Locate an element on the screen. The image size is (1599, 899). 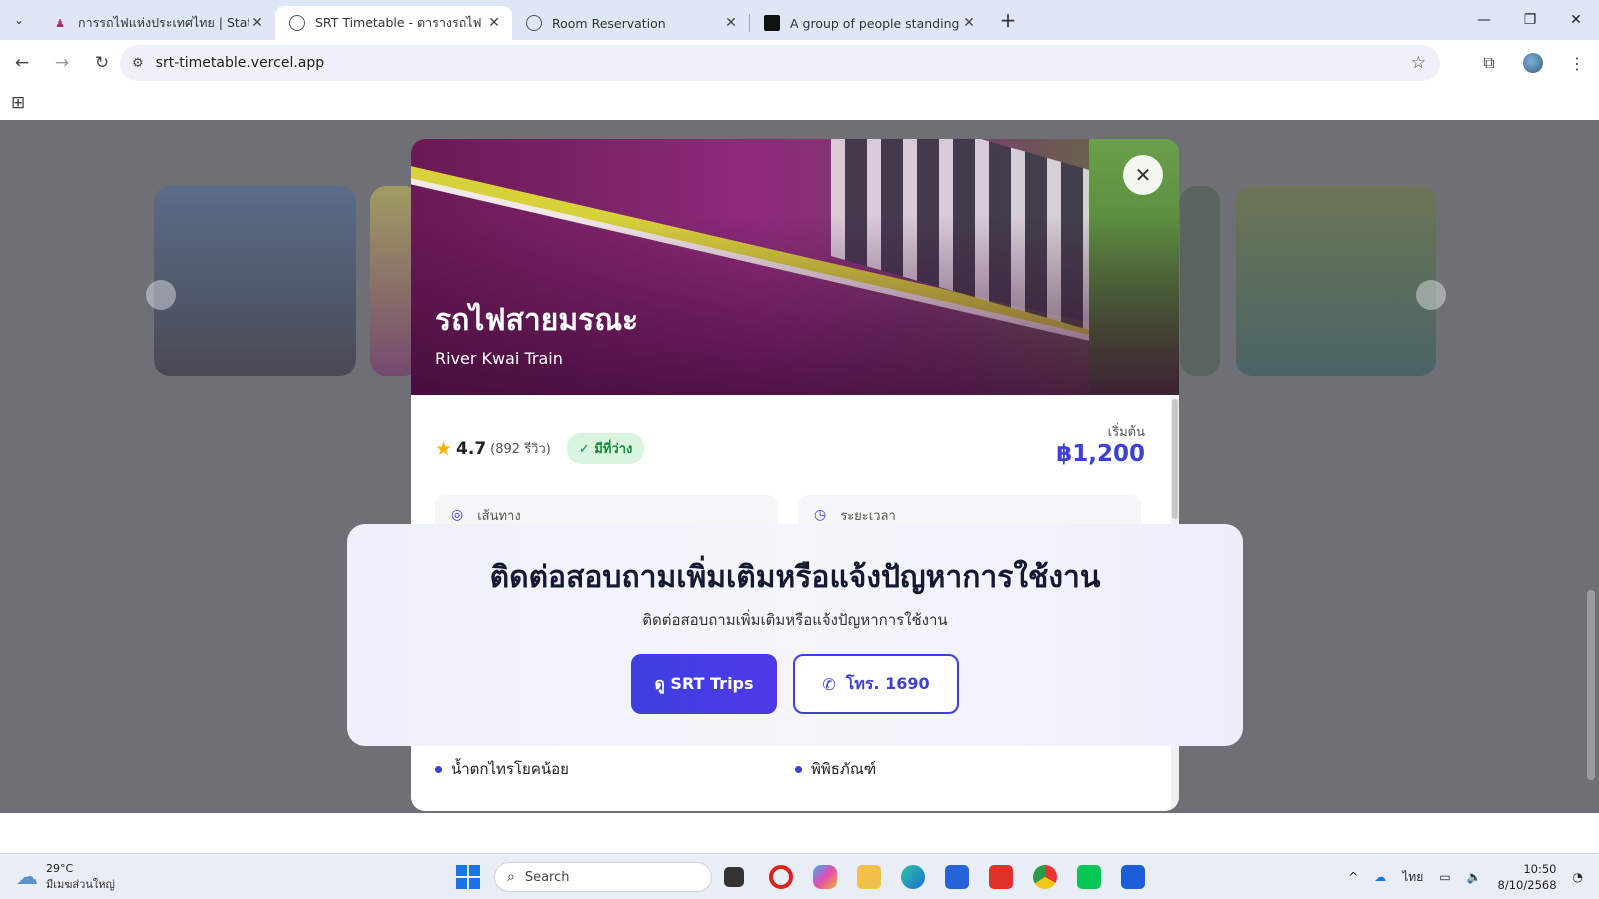
task-view-icon is located at coordinates (734, 877).